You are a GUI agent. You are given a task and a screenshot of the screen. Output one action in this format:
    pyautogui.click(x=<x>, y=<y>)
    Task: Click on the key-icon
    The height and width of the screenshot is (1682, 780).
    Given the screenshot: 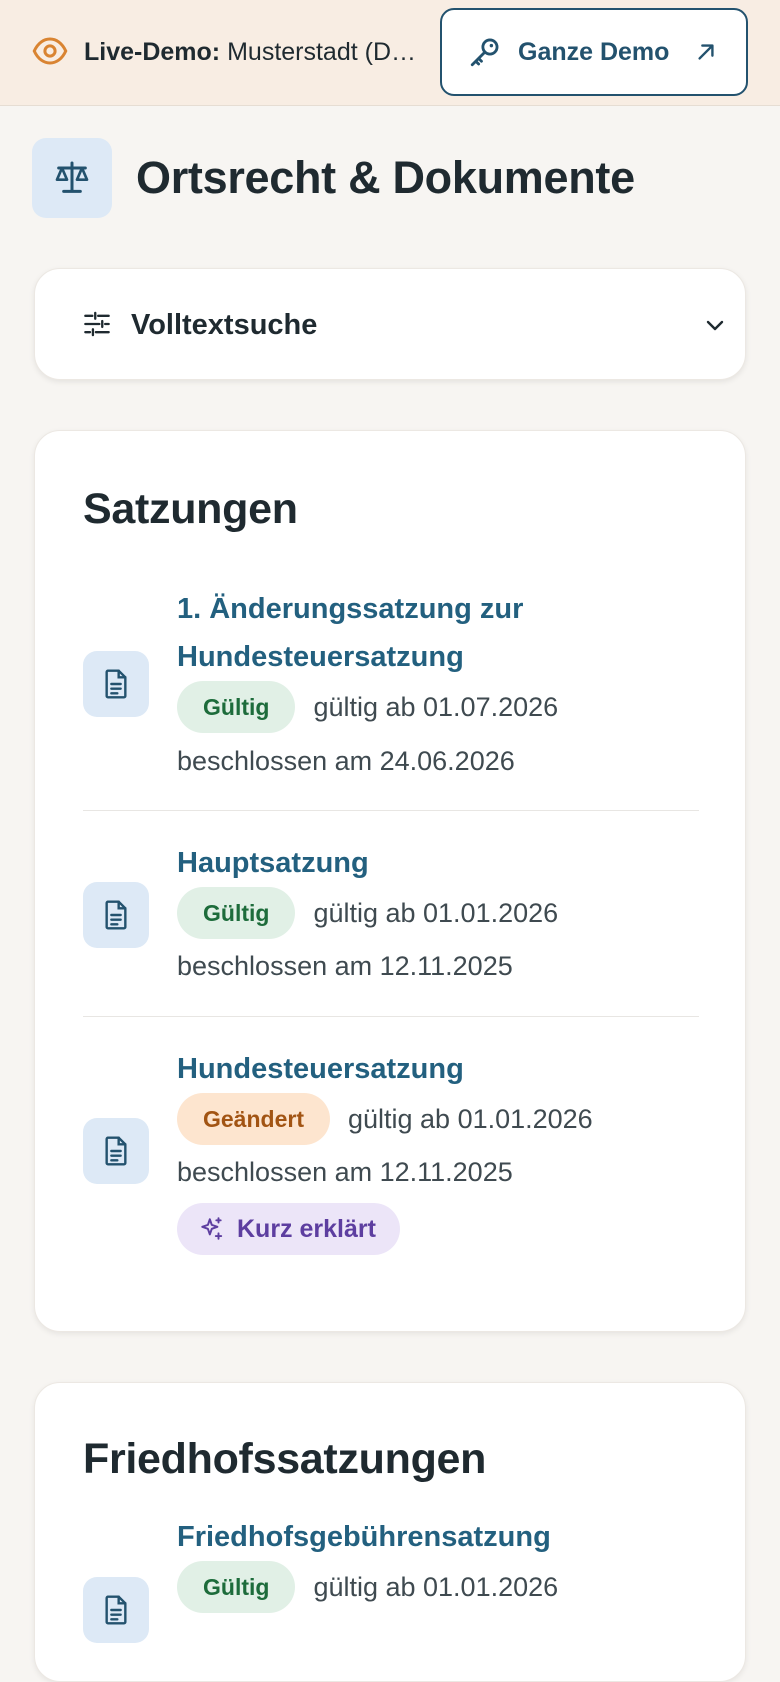 What is the action you would take?
    pyautogui.click(x=484, y=52)
    